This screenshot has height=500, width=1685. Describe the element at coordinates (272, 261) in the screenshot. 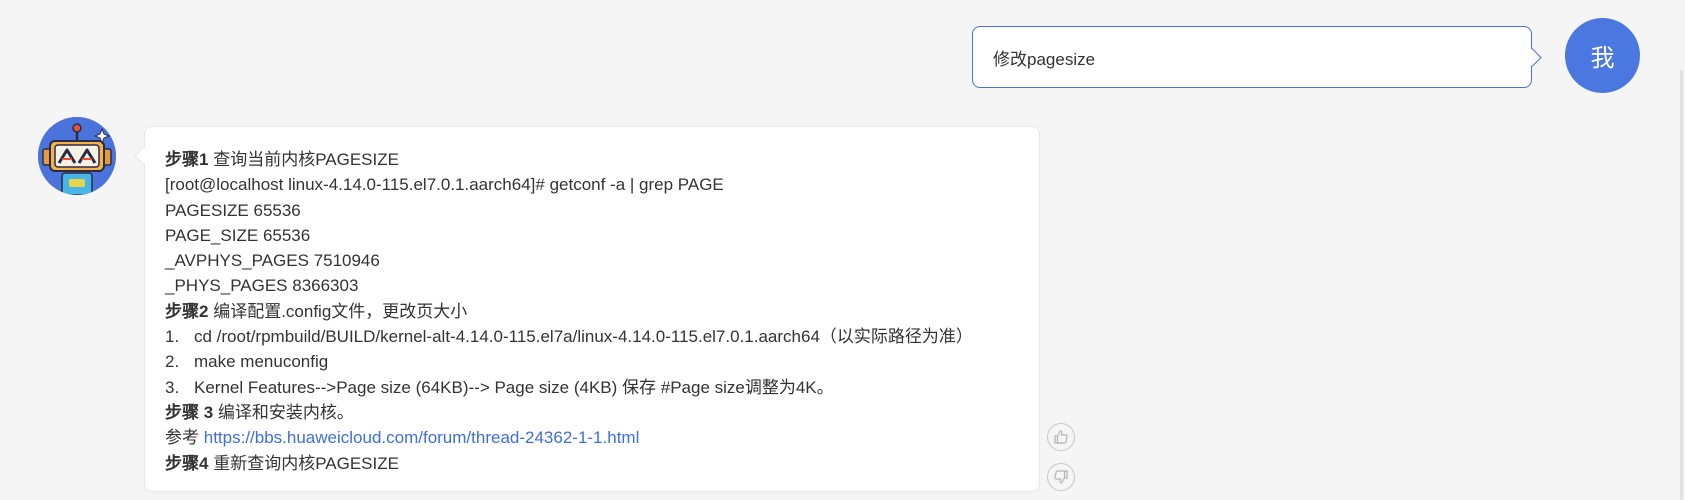

I see `answer-line-text: _AVPHYS_PAGES 7510946` at that location.